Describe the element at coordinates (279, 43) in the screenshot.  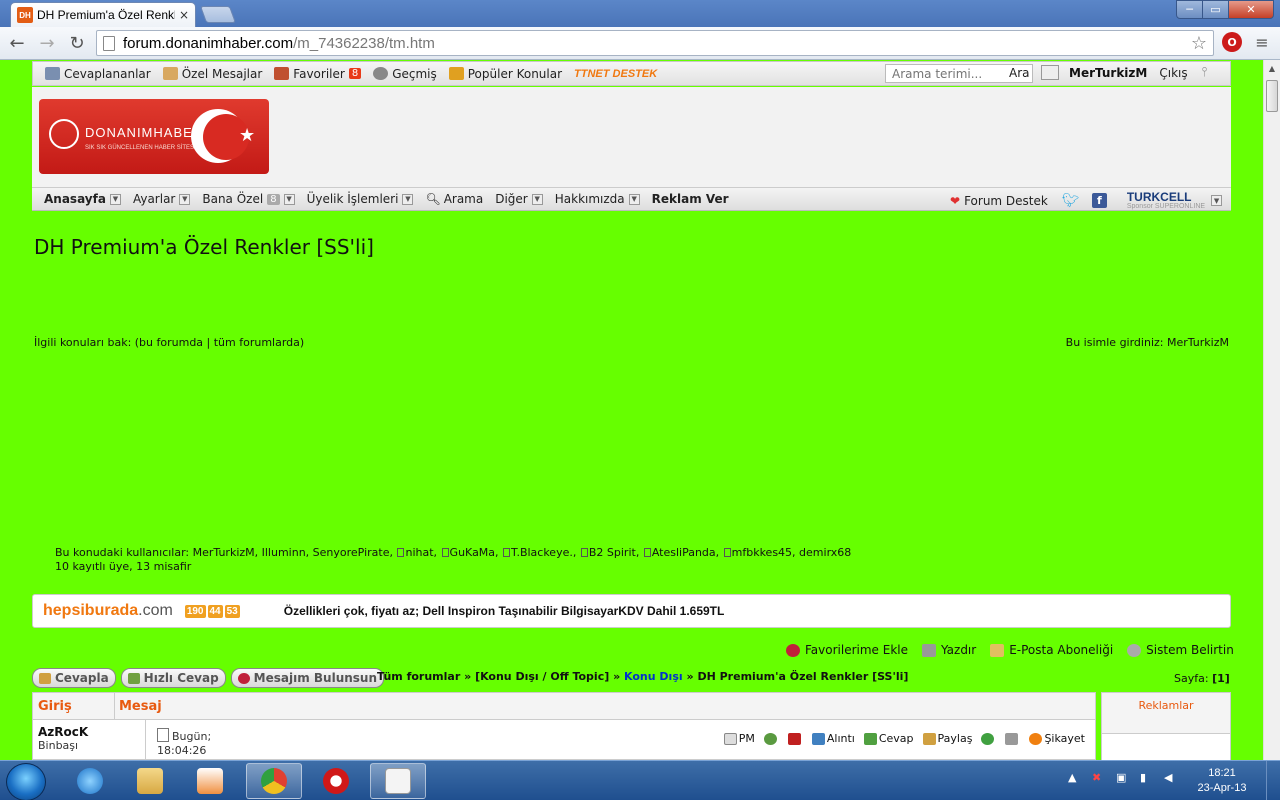
I see `url-text: forum.donanimhaber.com/m_74362238/tm.htm` at that location.